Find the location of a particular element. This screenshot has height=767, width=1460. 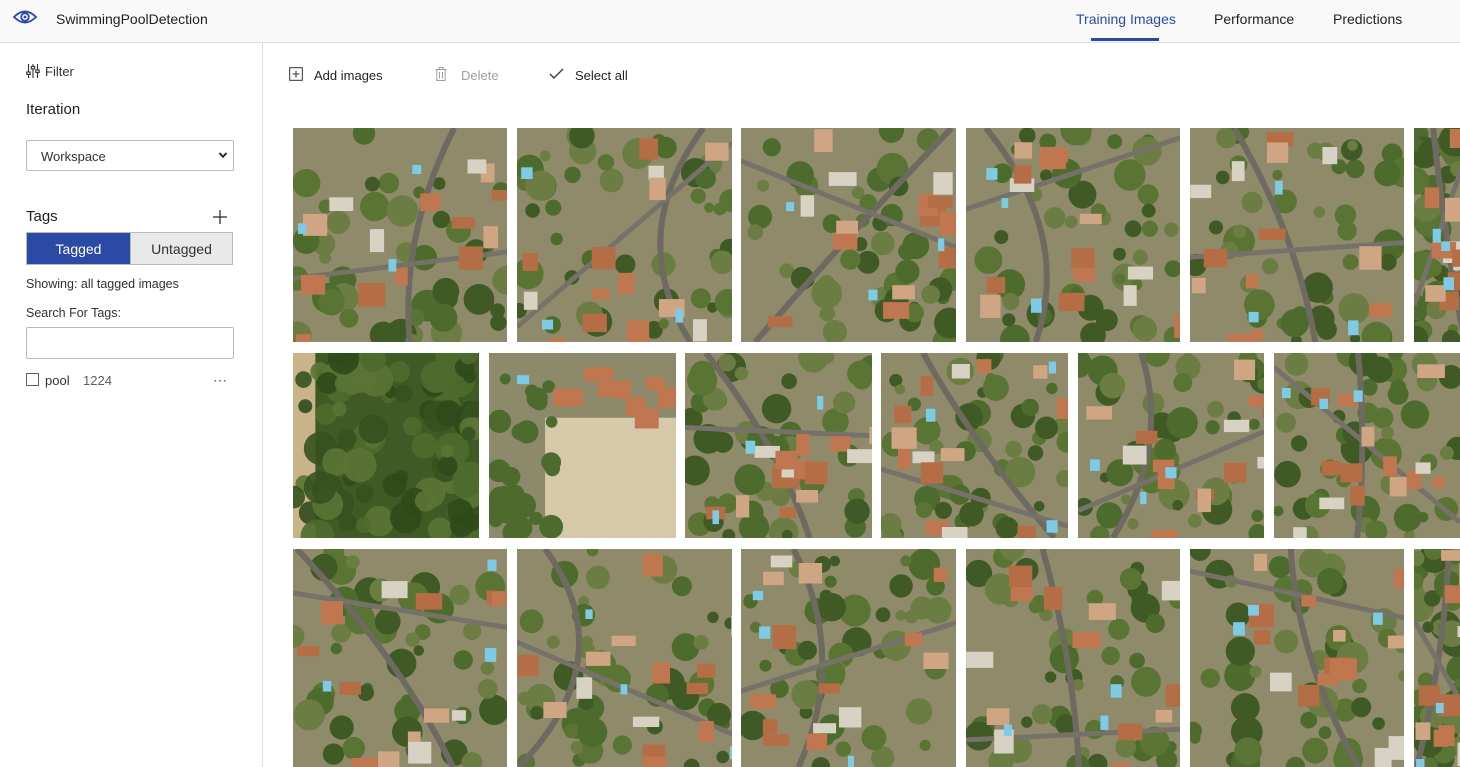

untagged-button: Untagged is located at coordinates (181, 248).